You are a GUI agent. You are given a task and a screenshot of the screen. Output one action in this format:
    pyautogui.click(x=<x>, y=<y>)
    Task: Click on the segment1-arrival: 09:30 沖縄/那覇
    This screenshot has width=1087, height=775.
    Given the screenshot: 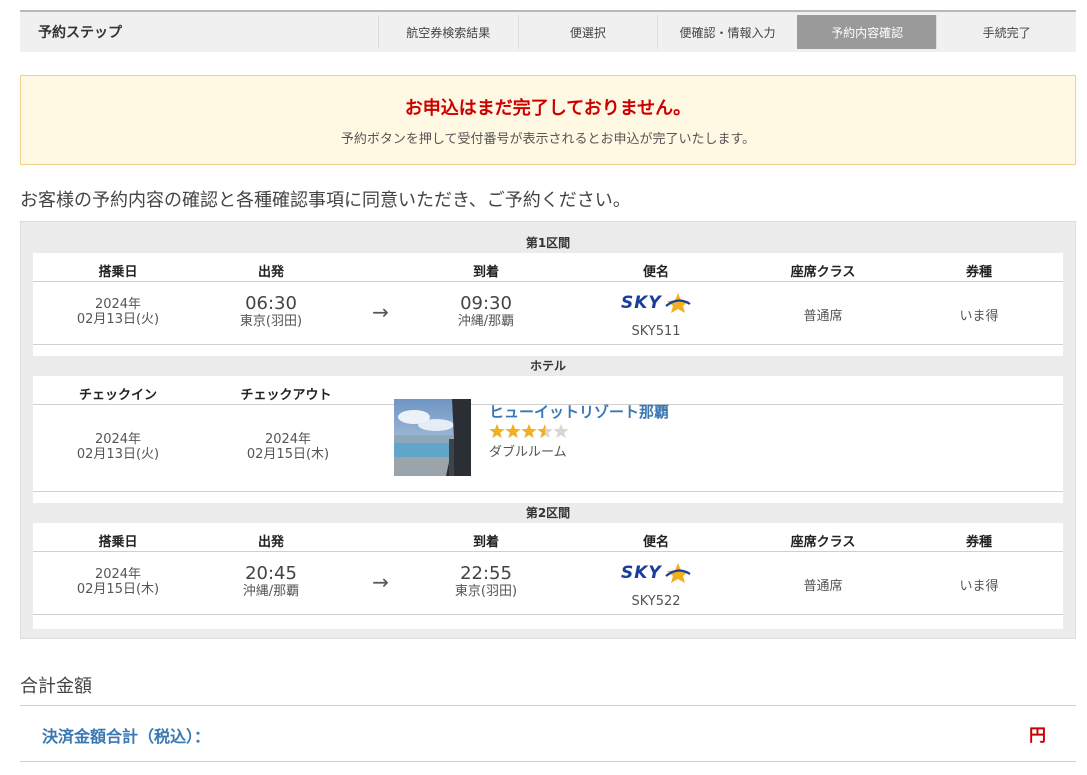 What is the action you would take?
    pyautogui.click(x=486, y=312)
    